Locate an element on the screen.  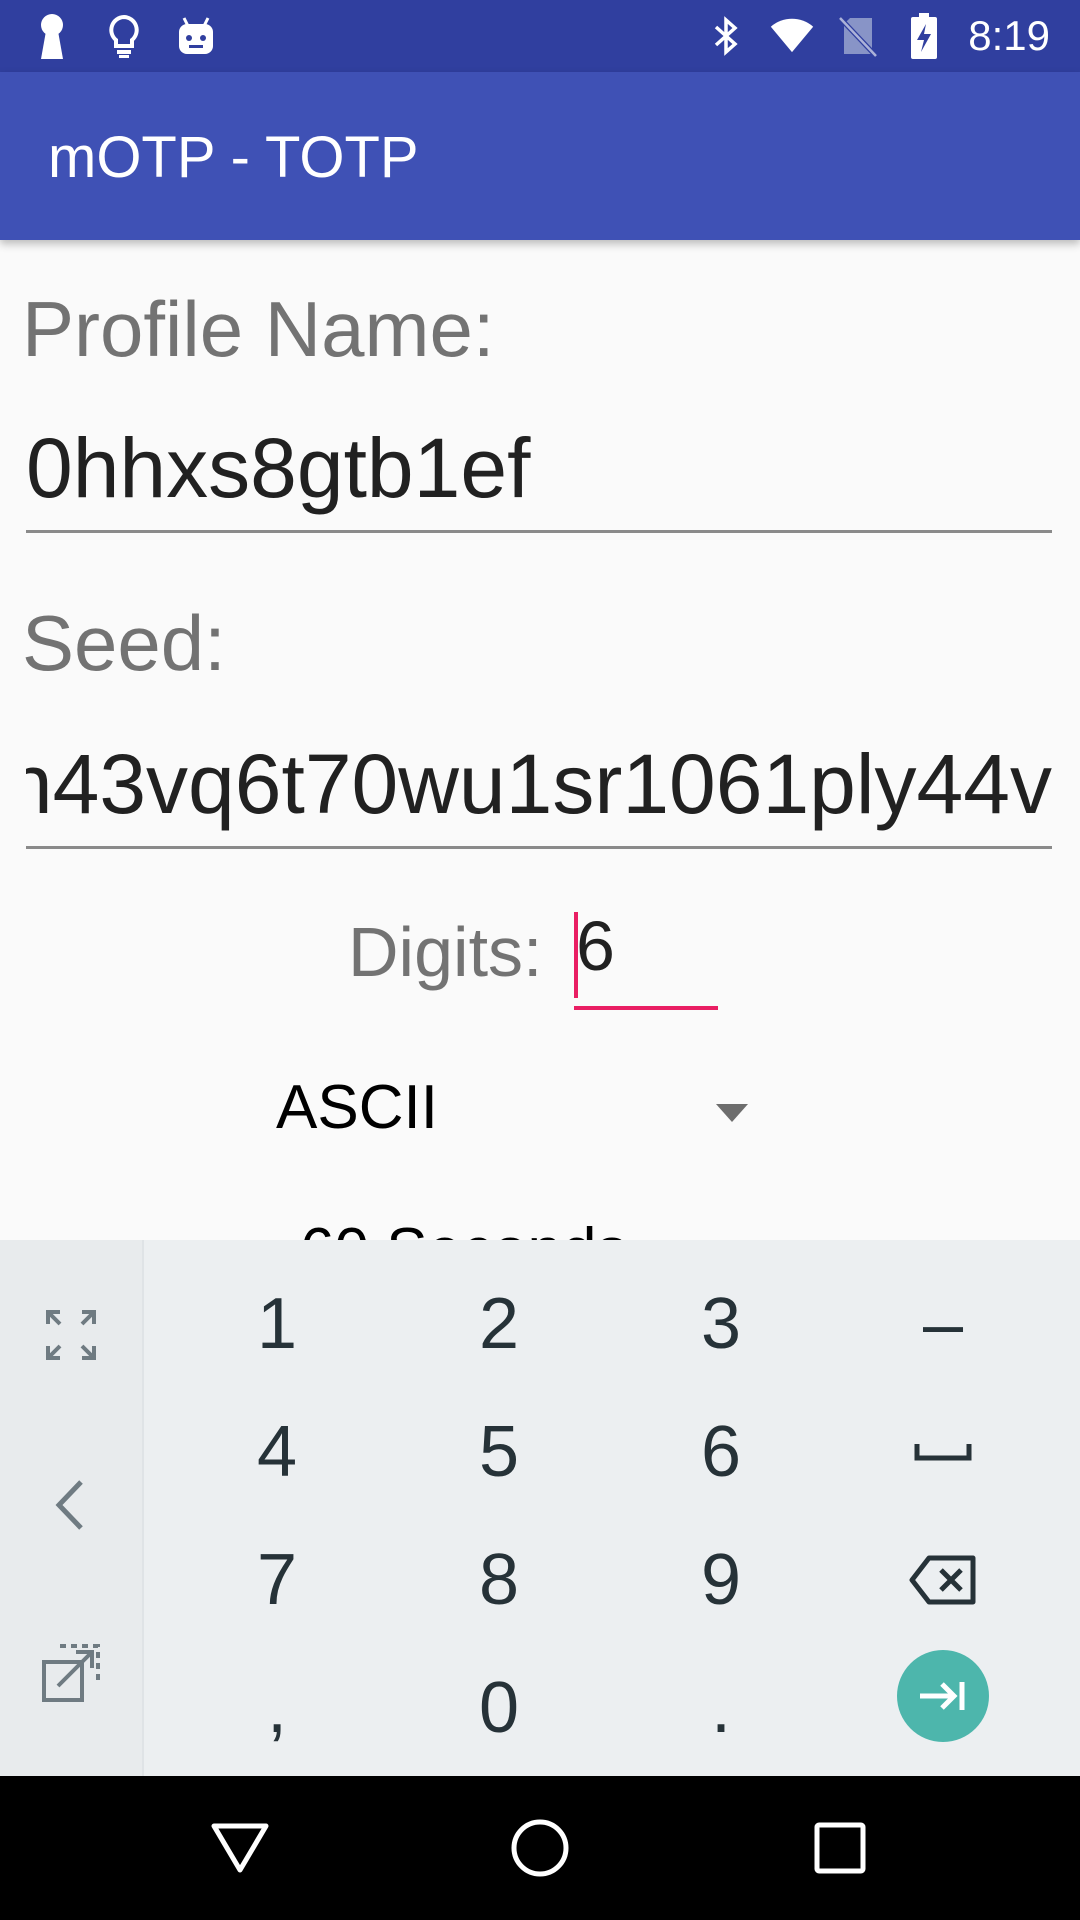
digits-field: 6 is located at coordinates (646, 957).